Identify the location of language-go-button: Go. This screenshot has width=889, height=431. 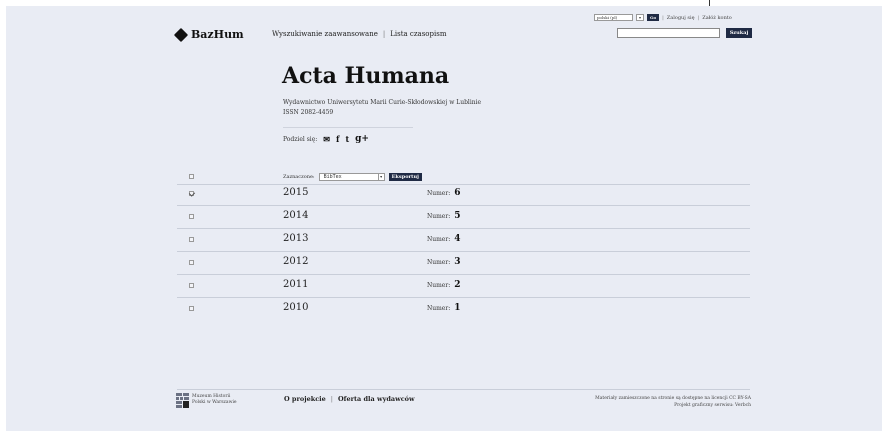
(653, 17).